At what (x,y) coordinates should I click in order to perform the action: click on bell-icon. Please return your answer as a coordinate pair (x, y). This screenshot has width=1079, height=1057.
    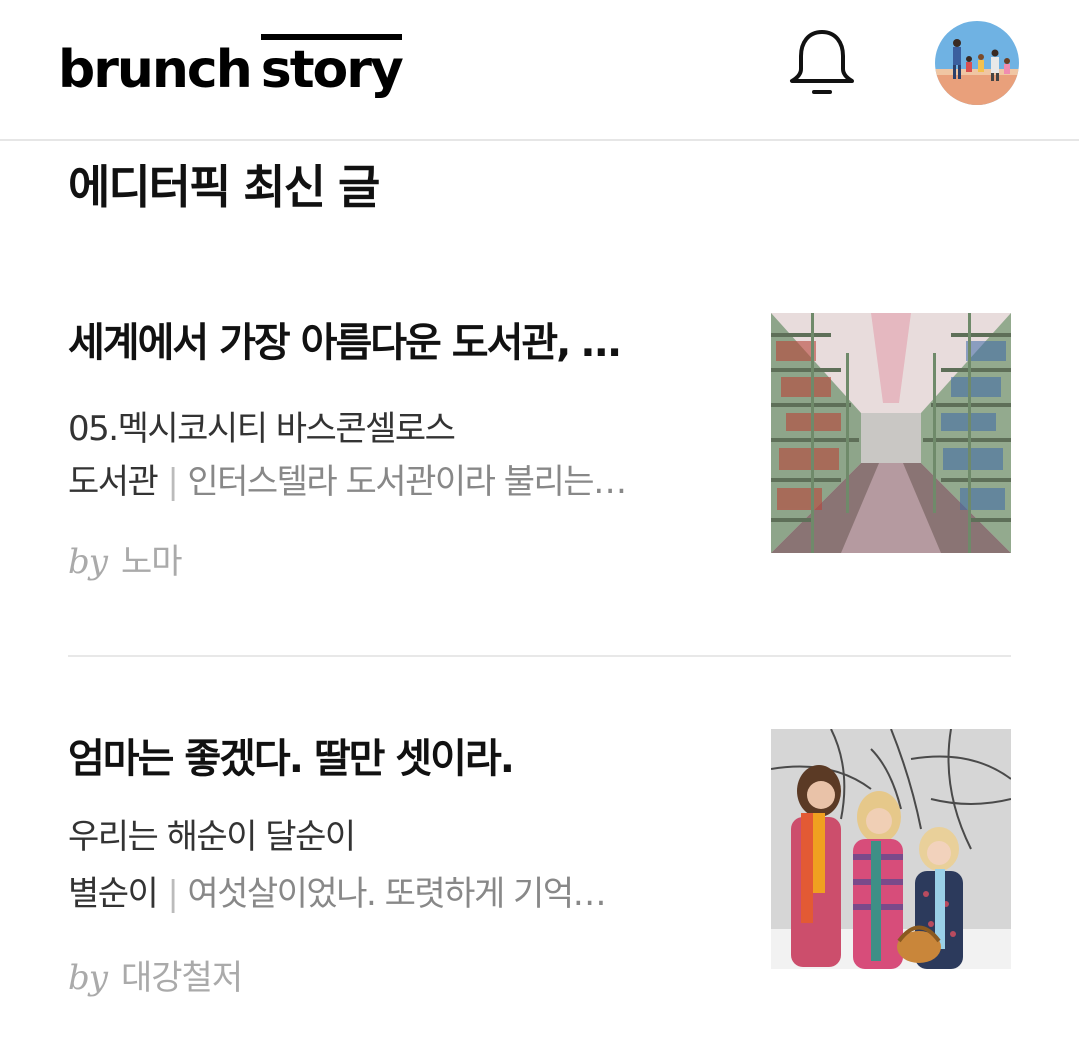
    Looking at the image, I should click on (822, 62).